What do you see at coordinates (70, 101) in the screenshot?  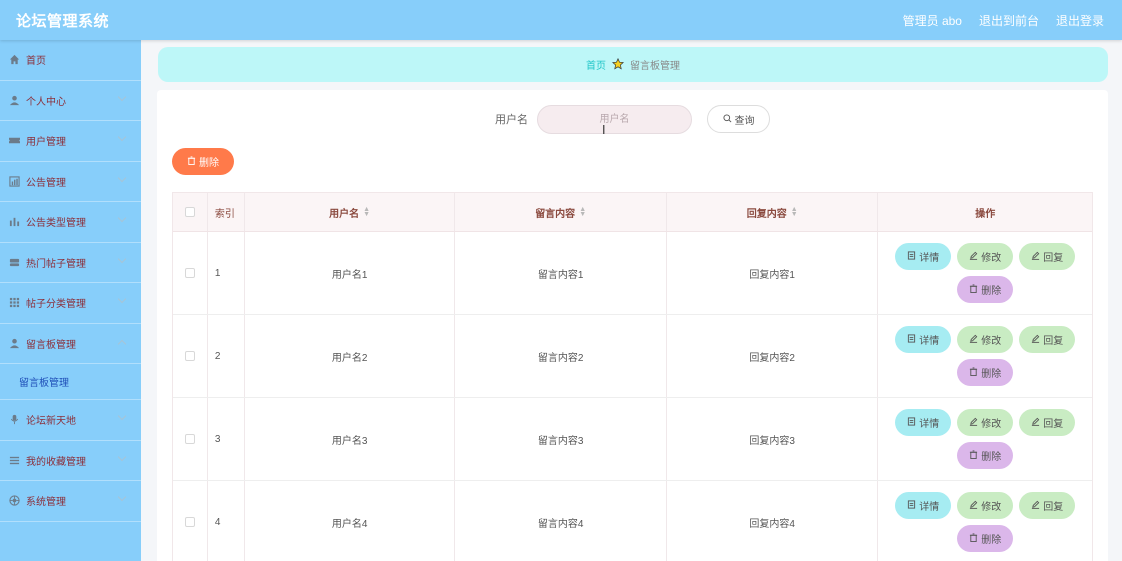 I see `sidebar-item-profile: 个人中心` at bounding box center [70, 101].